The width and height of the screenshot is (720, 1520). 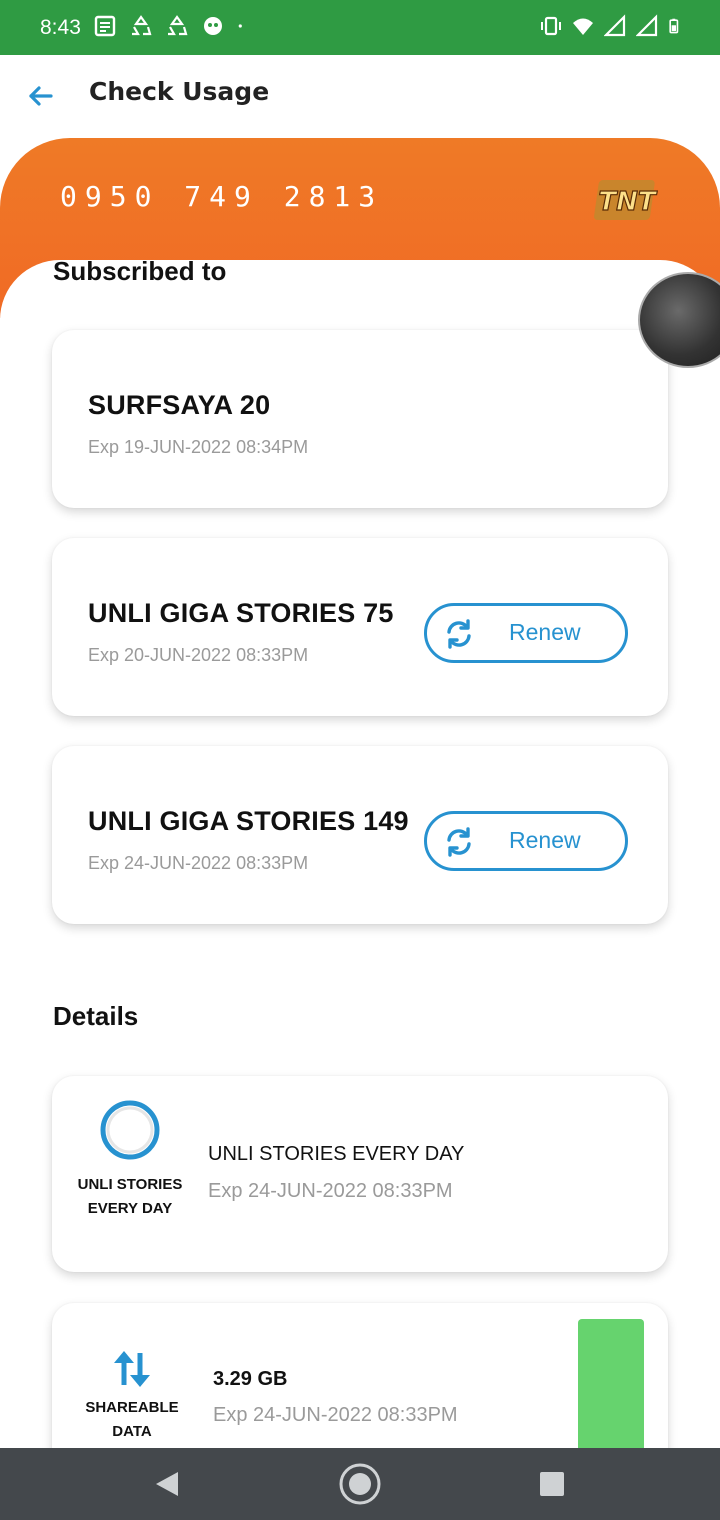 I want to click on detail-badge-label: UNLI STORIES EVERY DAY, so click(x=130, y=1196).